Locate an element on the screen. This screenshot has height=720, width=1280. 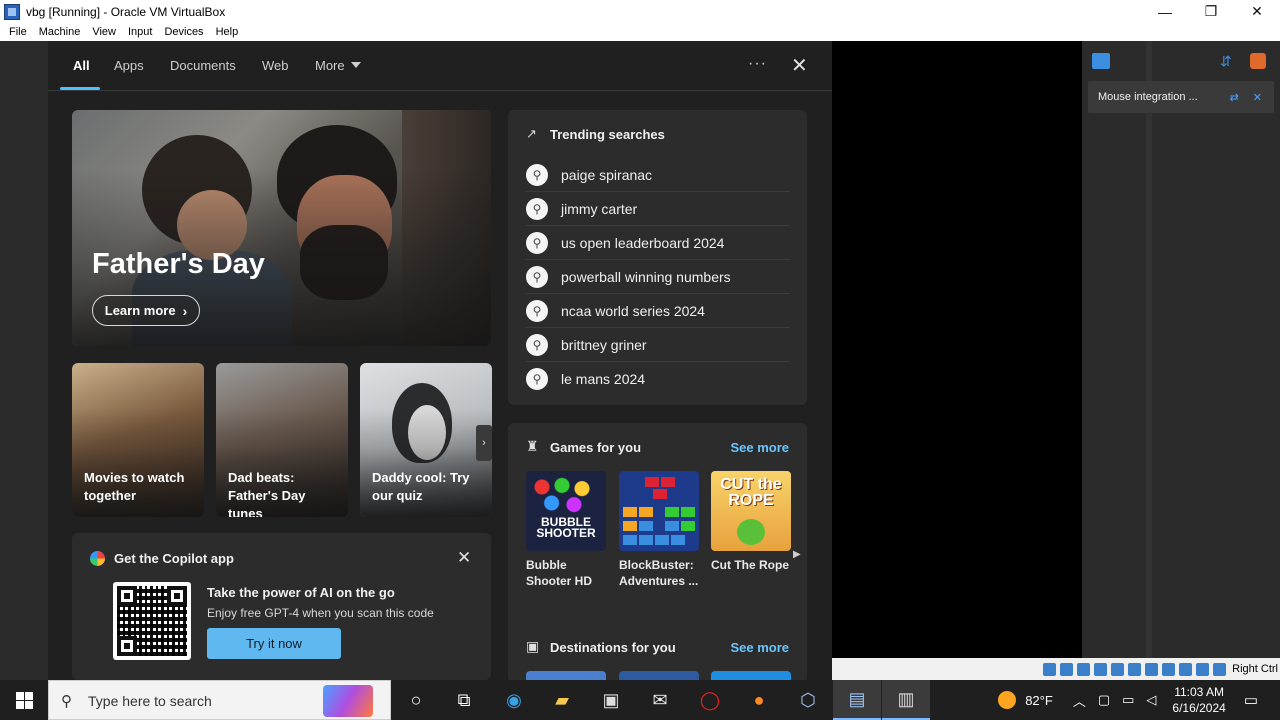
menu-machine: Machine is located at coordinates (60, 32).